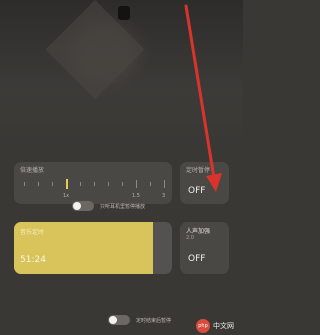 This screenshot has width=320, height=335. Describe the element at coordinates (154, 321) in the screenshot. I see `timer-end-pause-label: 定时结束后暂停` at that location.